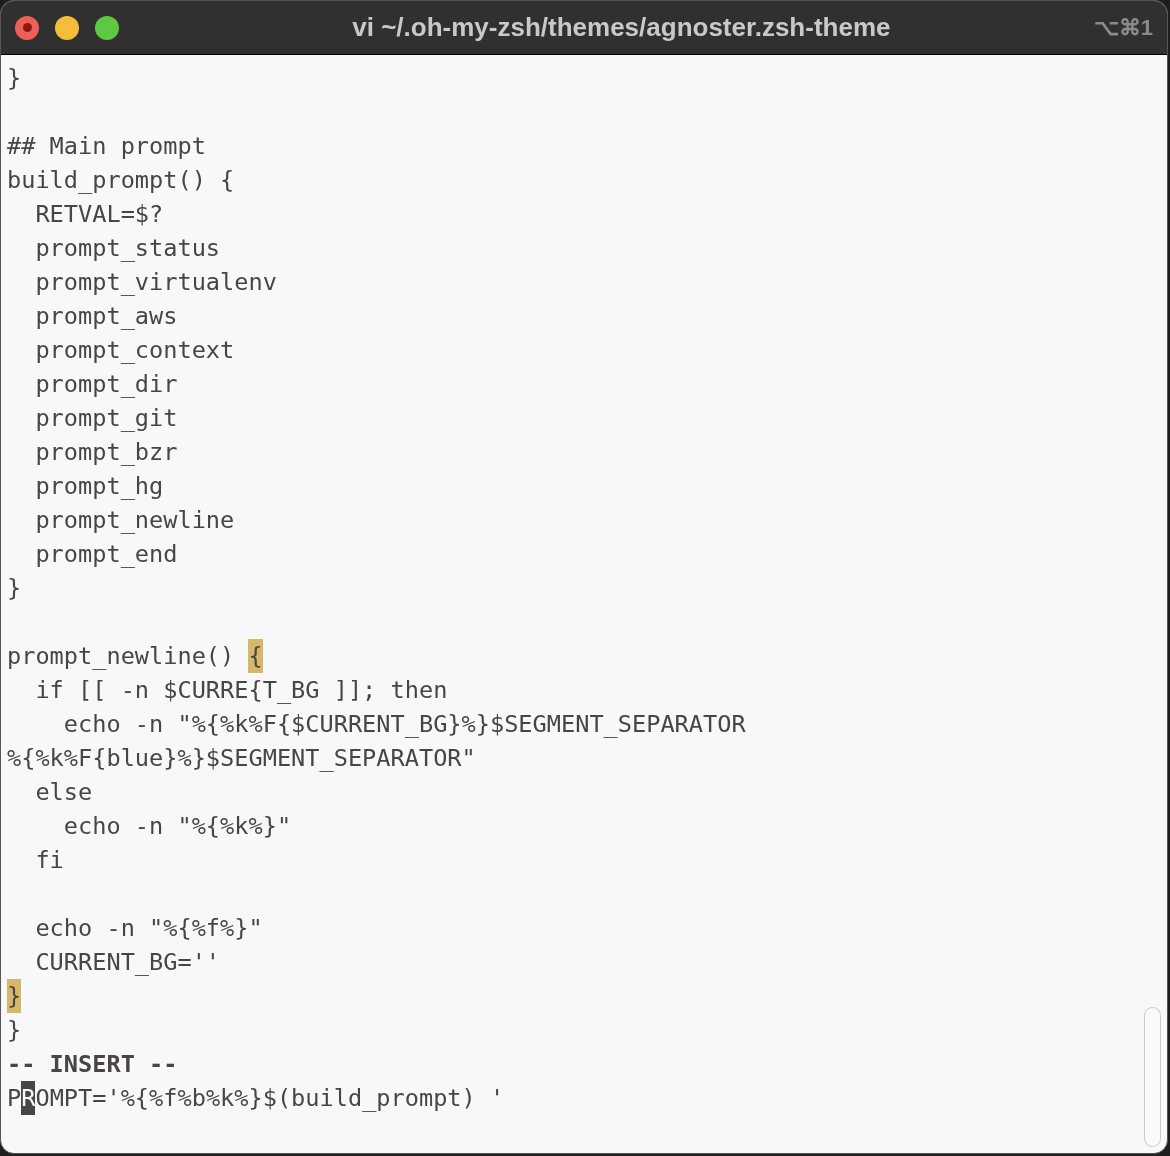 This screenshot has width=1170, height=1156. What do you see at coordinates (621, 27) in the screenshot?
I see `window-title: vi ~/.oh-my-zsh/themes/agnoster.zsh-theme` at bounding box center [621, 27].